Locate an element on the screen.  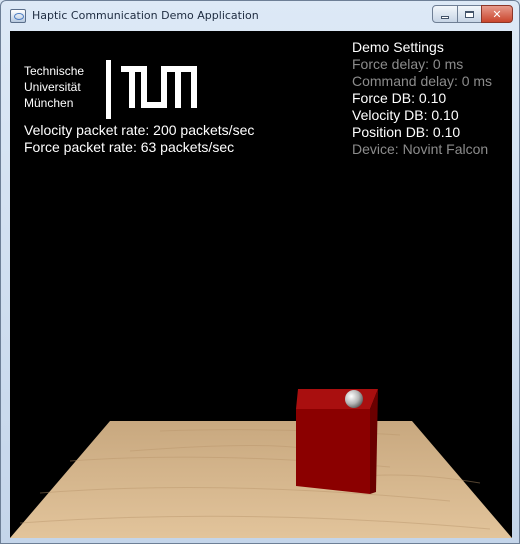
haptic-probe-ball is located at coordinates (354, 399).